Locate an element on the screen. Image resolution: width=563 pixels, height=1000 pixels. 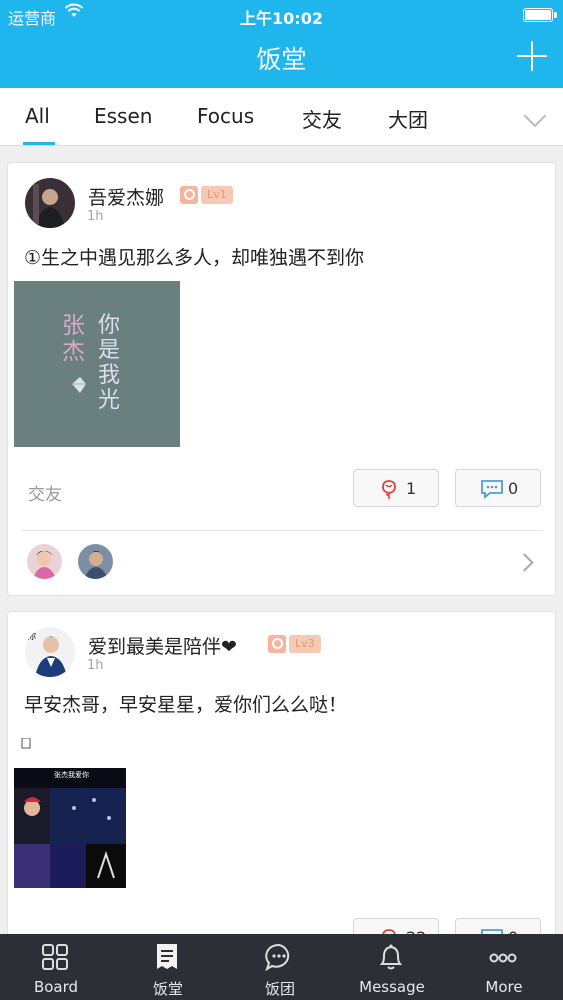
add-post-button is located at coordinates (532, 56).